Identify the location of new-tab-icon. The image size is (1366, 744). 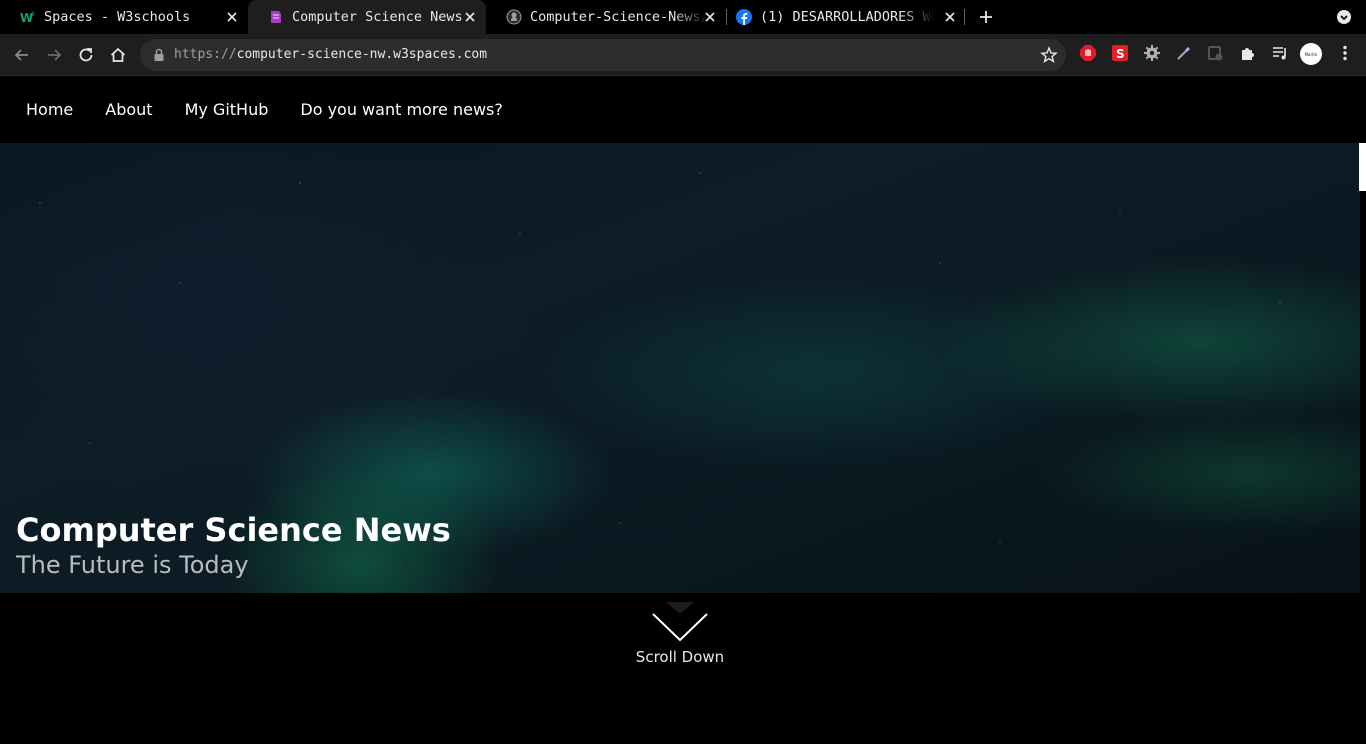
(986, 17).